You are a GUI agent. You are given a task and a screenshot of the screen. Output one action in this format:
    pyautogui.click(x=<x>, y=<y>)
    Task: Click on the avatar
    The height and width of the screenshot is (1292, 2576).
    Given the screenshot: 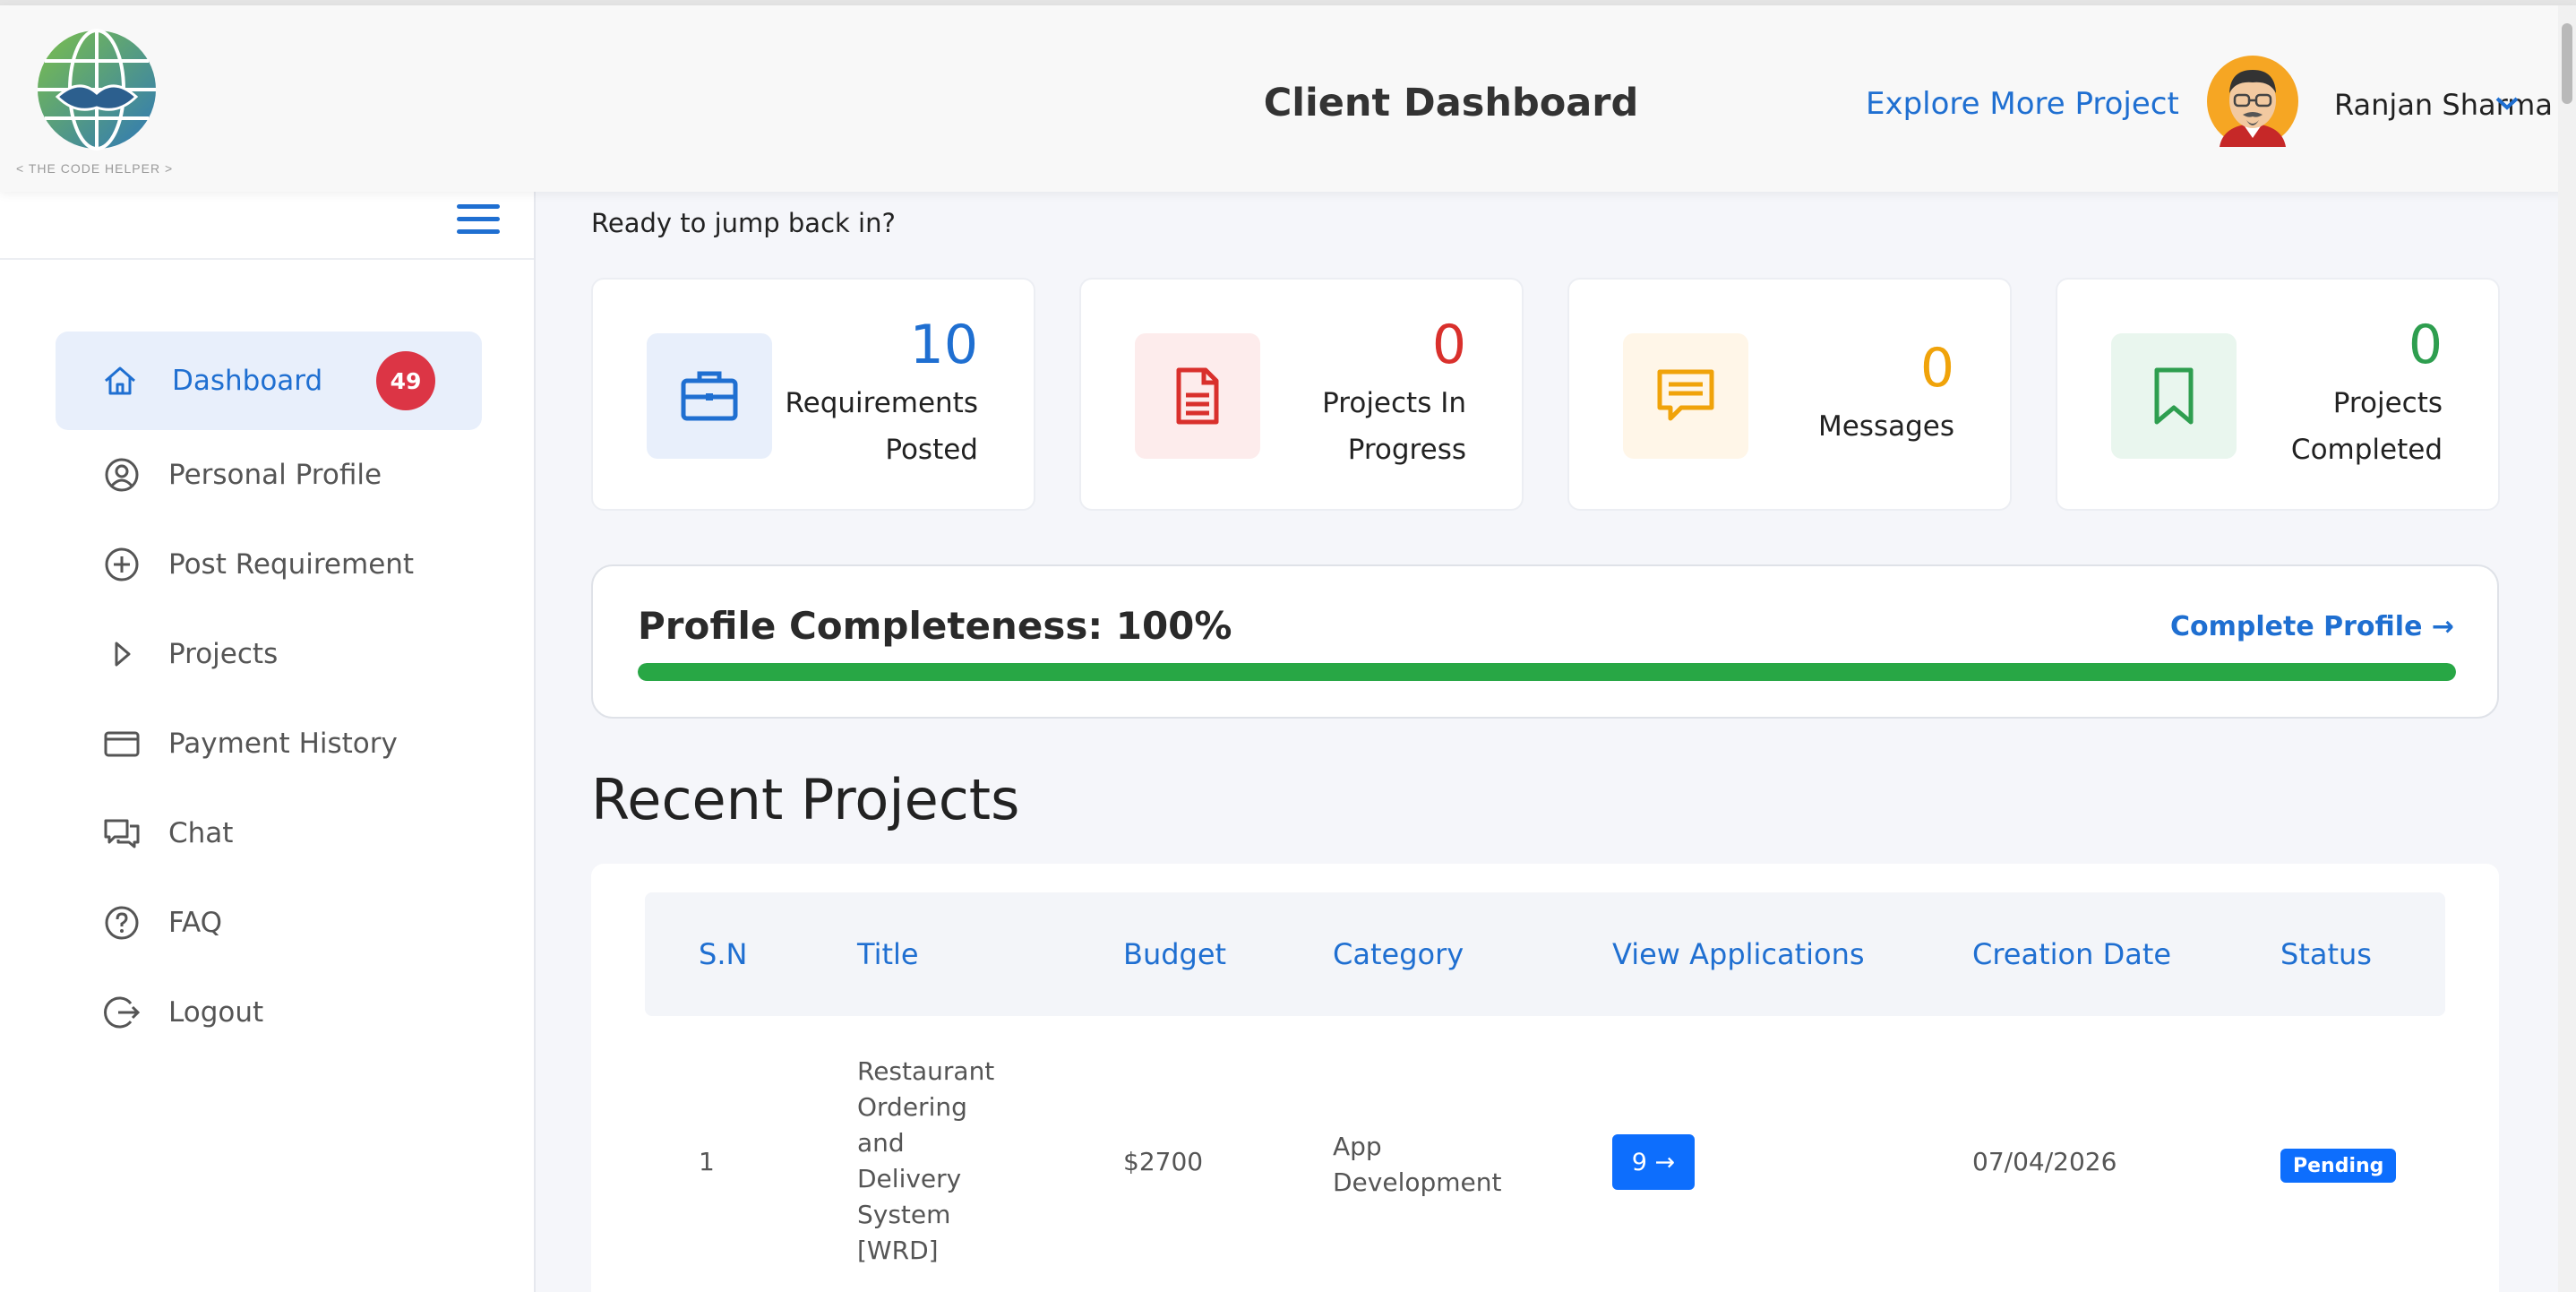 What is the action you would take?
    pyautogui.click(x=2252, y=101)
    